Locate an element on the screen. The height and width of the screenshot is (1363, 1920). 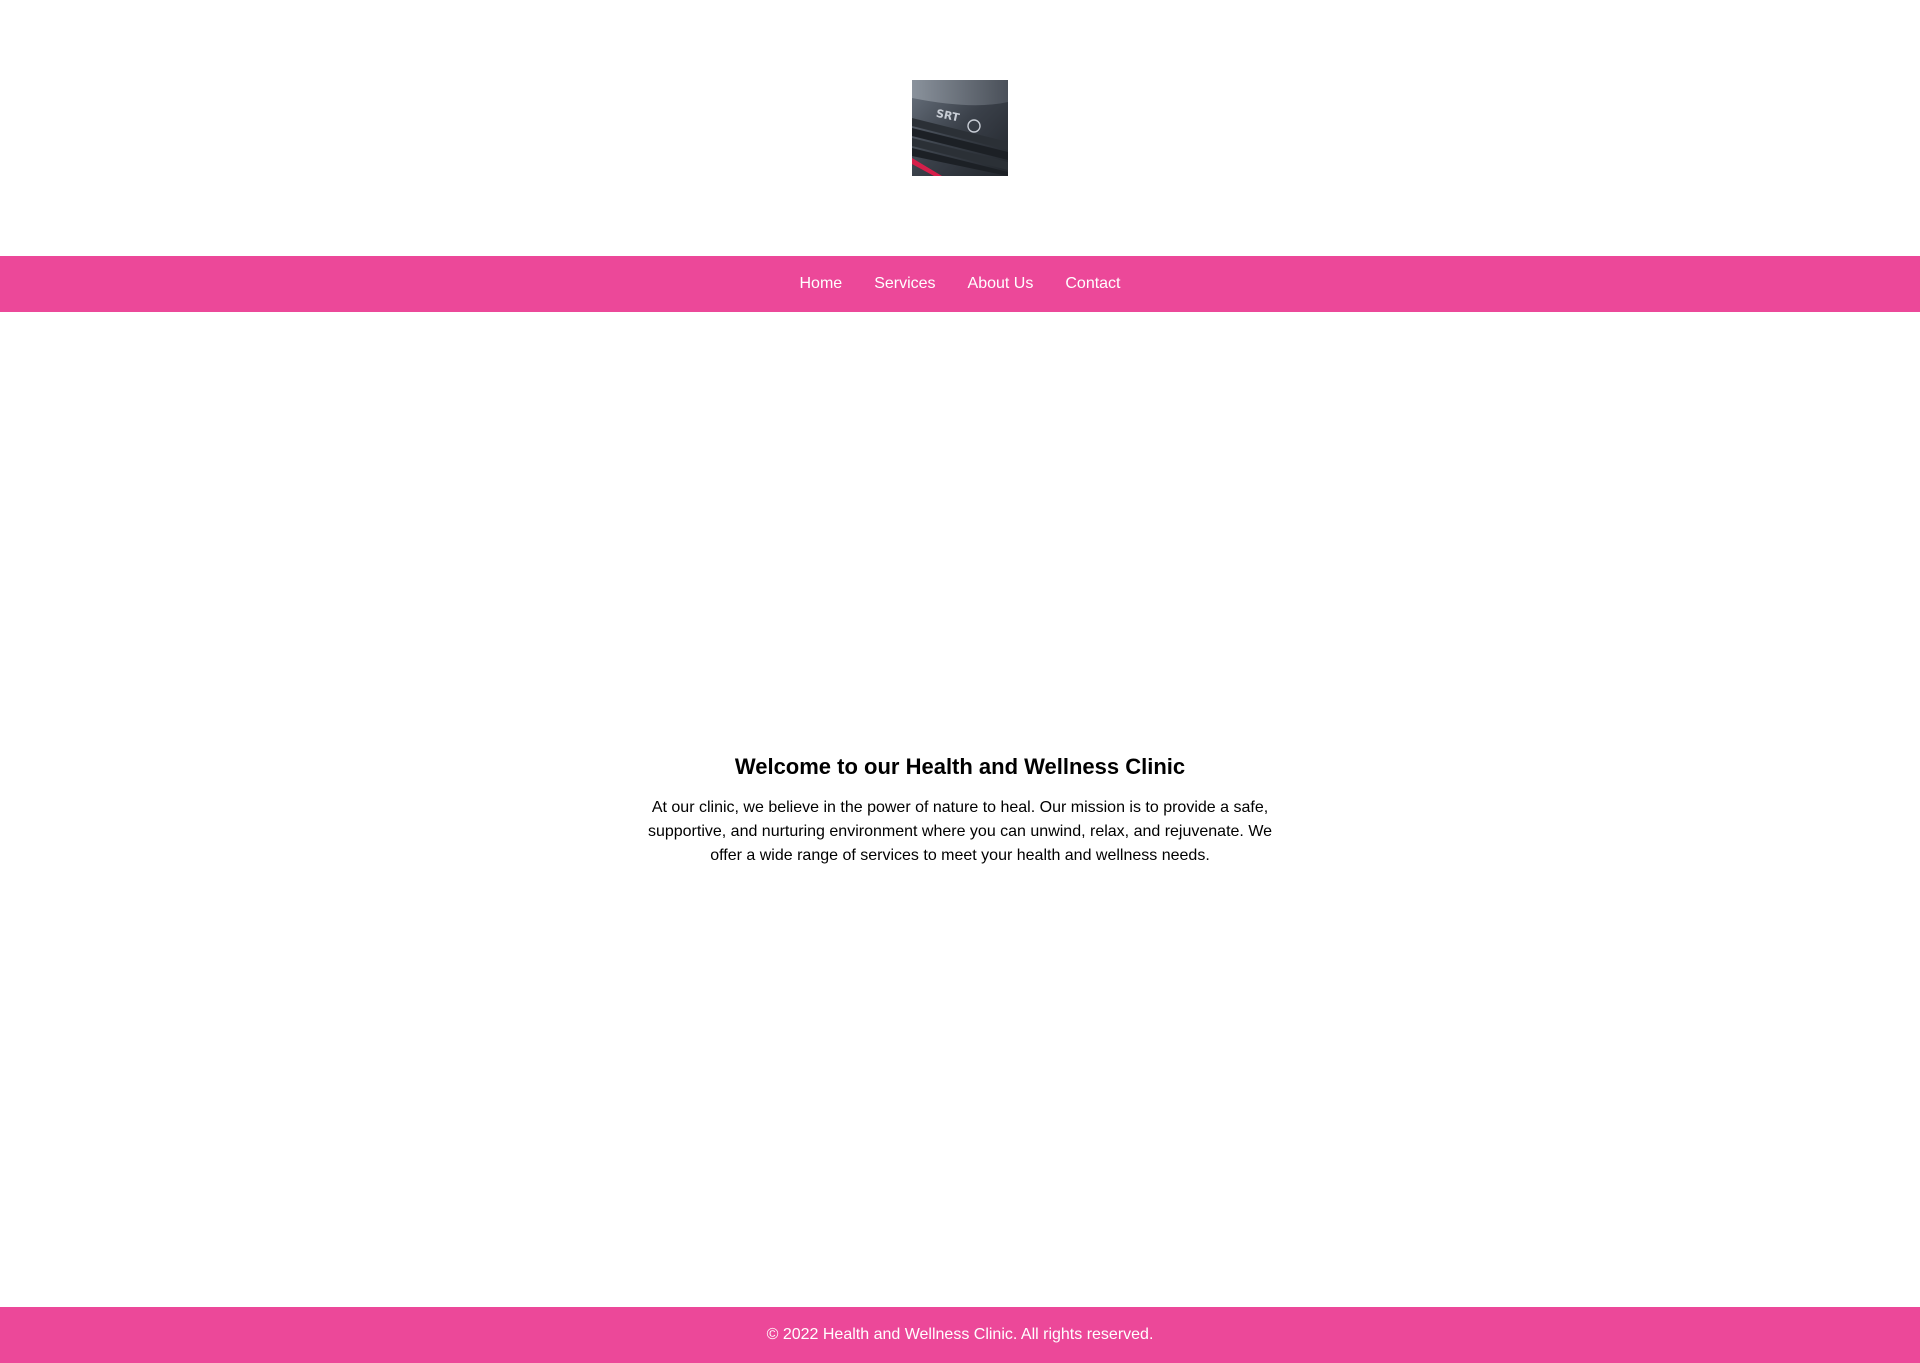
logo-image: SRT is located at coordinates (960, 128).